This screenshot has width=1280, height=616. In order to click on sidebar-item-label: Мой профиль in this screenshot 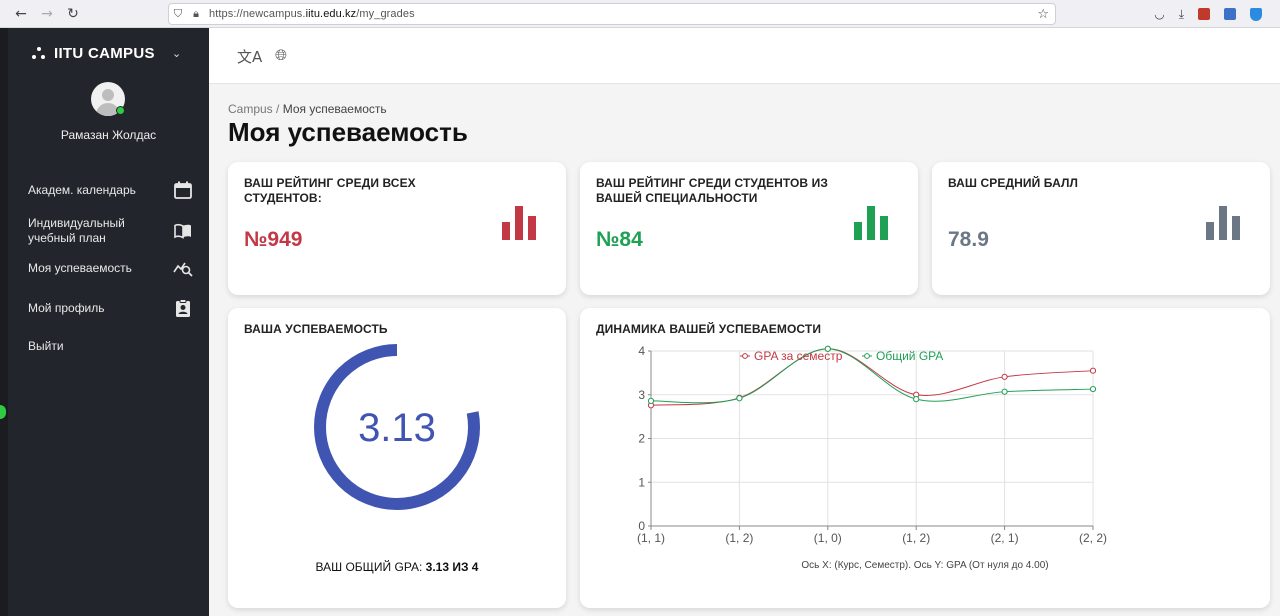, I will do `click(66, 307)`.